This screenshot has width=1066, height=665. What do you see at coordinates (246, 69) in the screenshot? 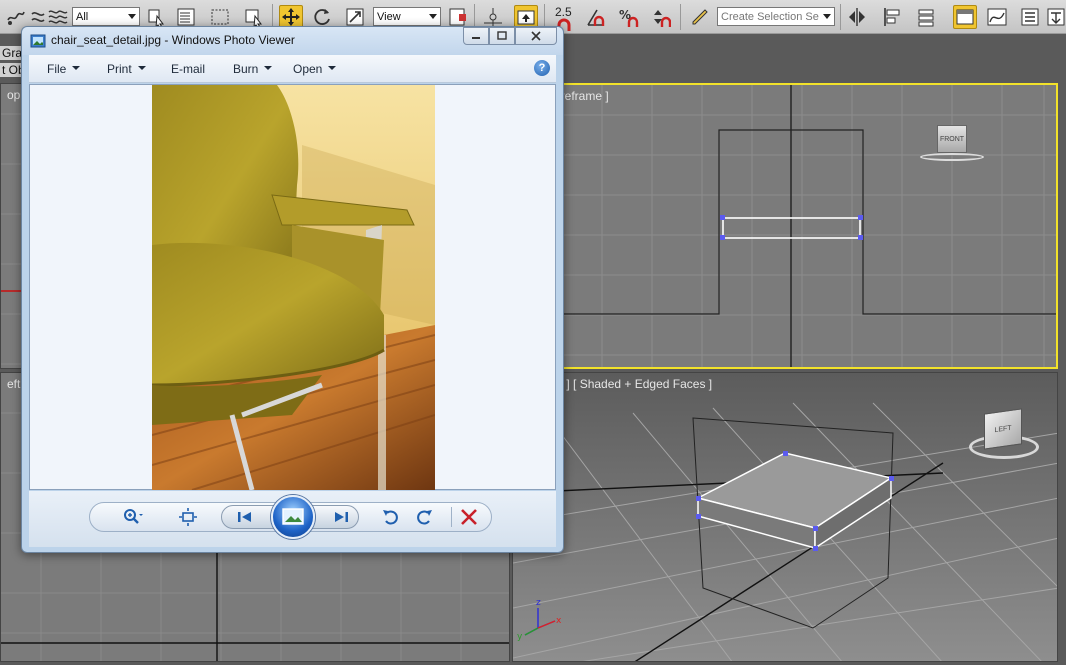
I see `menu-burn-label: Burn` at bounding box center [246, 69].